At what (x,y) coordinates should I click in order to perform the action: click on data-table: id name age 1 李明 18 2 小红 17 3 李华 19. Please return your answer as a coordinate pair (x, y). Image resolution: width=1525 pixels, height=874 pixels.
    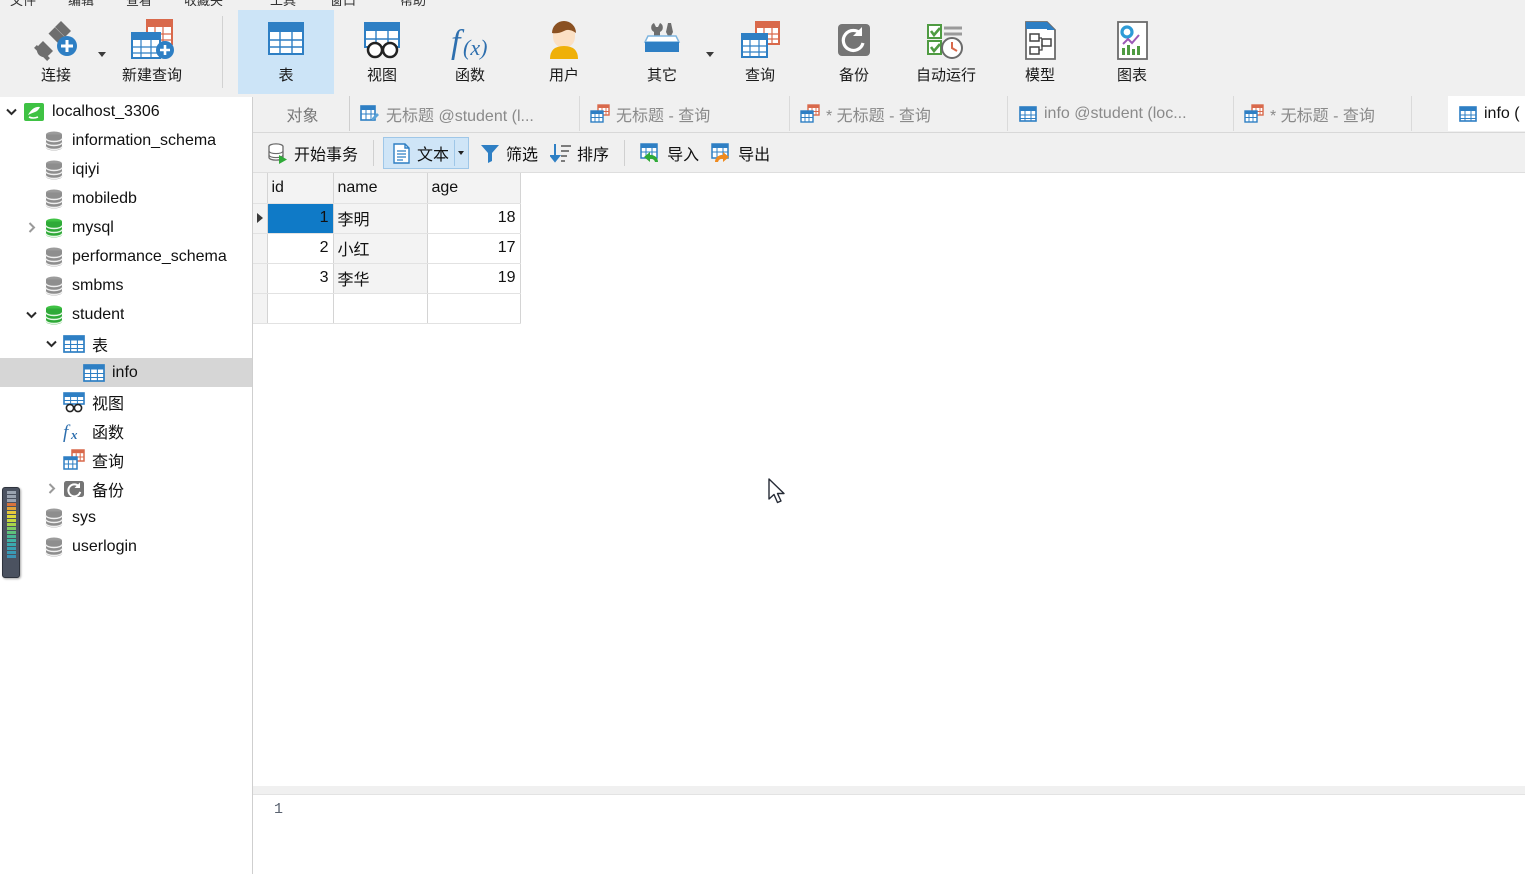
    Looking at the image, I should click on (387, 248).